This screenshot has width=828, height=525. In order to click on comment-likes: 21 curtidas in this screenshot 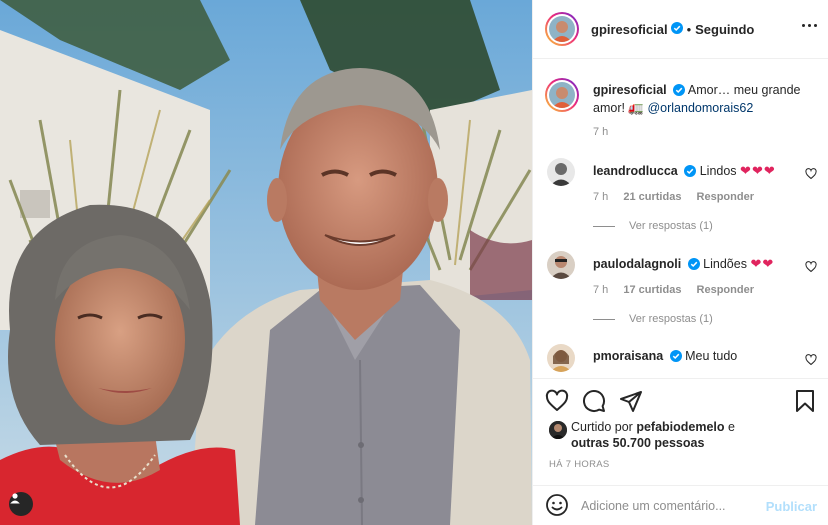, I will do `click(652, 197)`.